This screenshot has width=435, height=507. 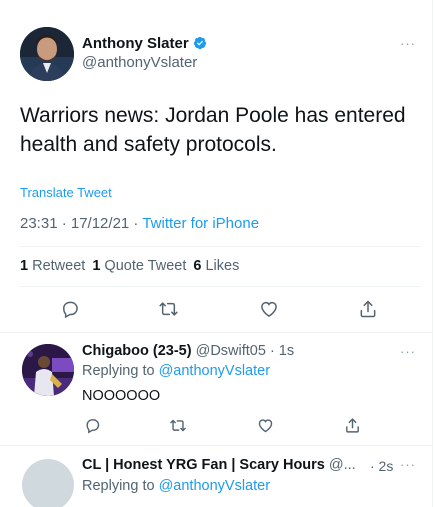 I want to click on reply-like-button, so click(x=265, y=425).